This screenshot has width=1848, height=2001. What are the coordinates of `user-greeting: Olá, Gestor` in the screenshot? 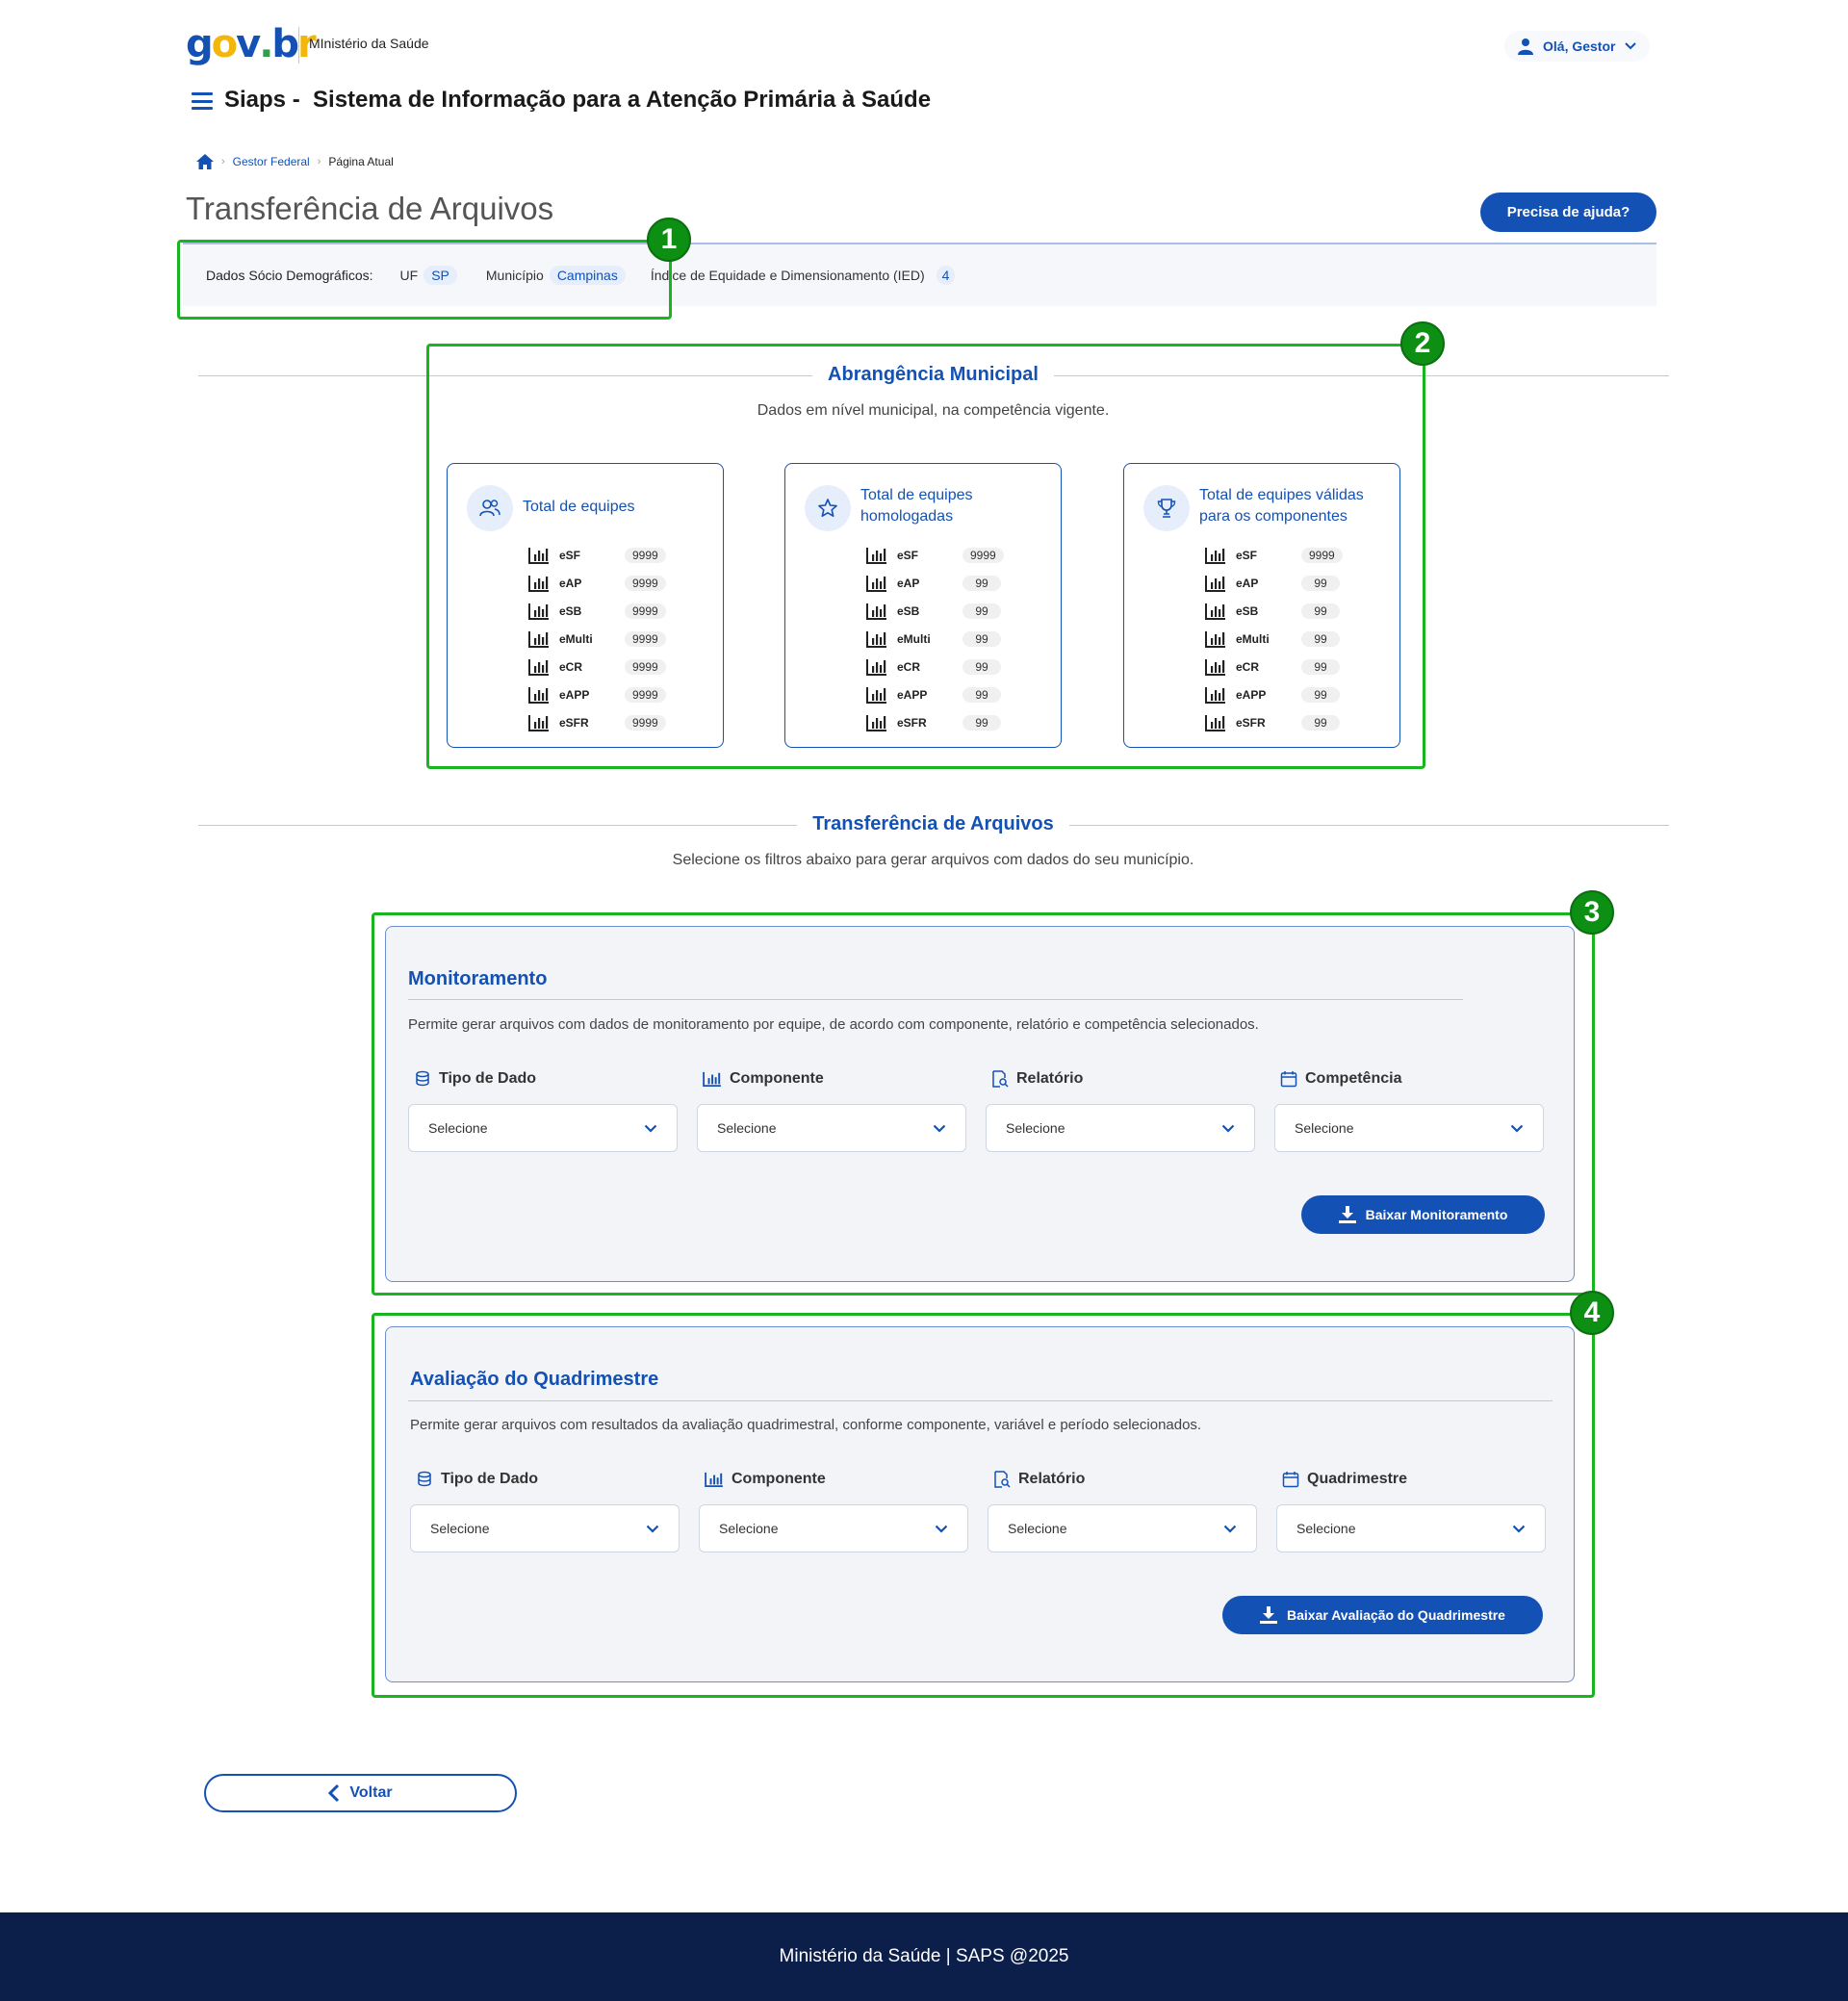 It's located at (1579, 46).